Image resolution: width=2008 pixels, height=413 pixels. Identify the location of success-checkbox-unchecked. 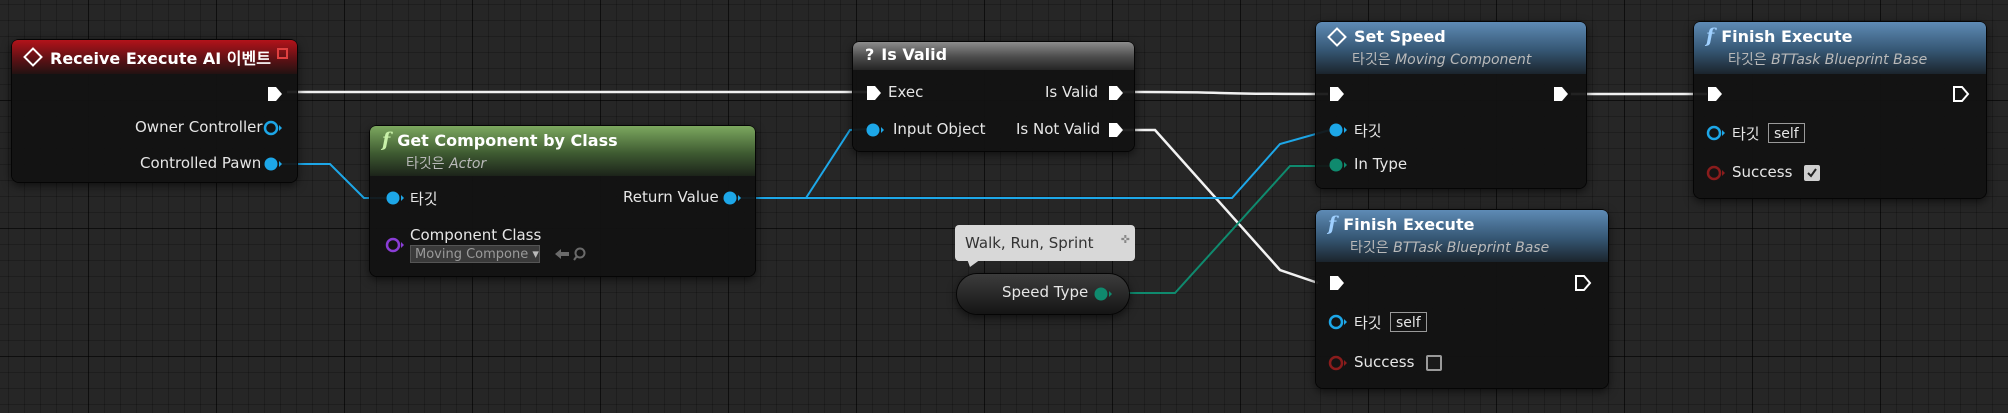
(1434, 363).